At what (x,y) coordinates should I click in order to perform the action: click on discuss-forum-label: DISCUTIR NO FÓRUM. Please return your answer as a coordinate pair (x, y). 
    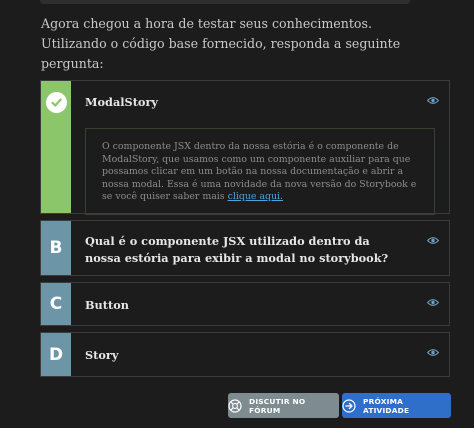
    Looking at the image, I should click on (277, 405).